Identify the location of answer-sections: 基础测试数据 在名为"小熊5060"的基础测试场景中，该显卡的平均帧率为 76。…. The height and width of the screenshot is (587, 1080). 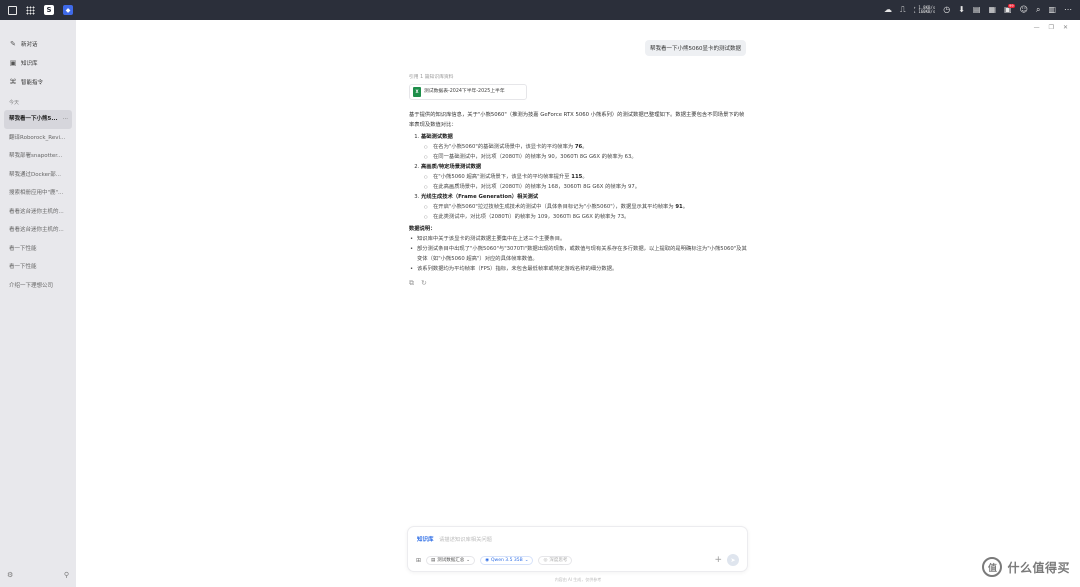
(585, 177).